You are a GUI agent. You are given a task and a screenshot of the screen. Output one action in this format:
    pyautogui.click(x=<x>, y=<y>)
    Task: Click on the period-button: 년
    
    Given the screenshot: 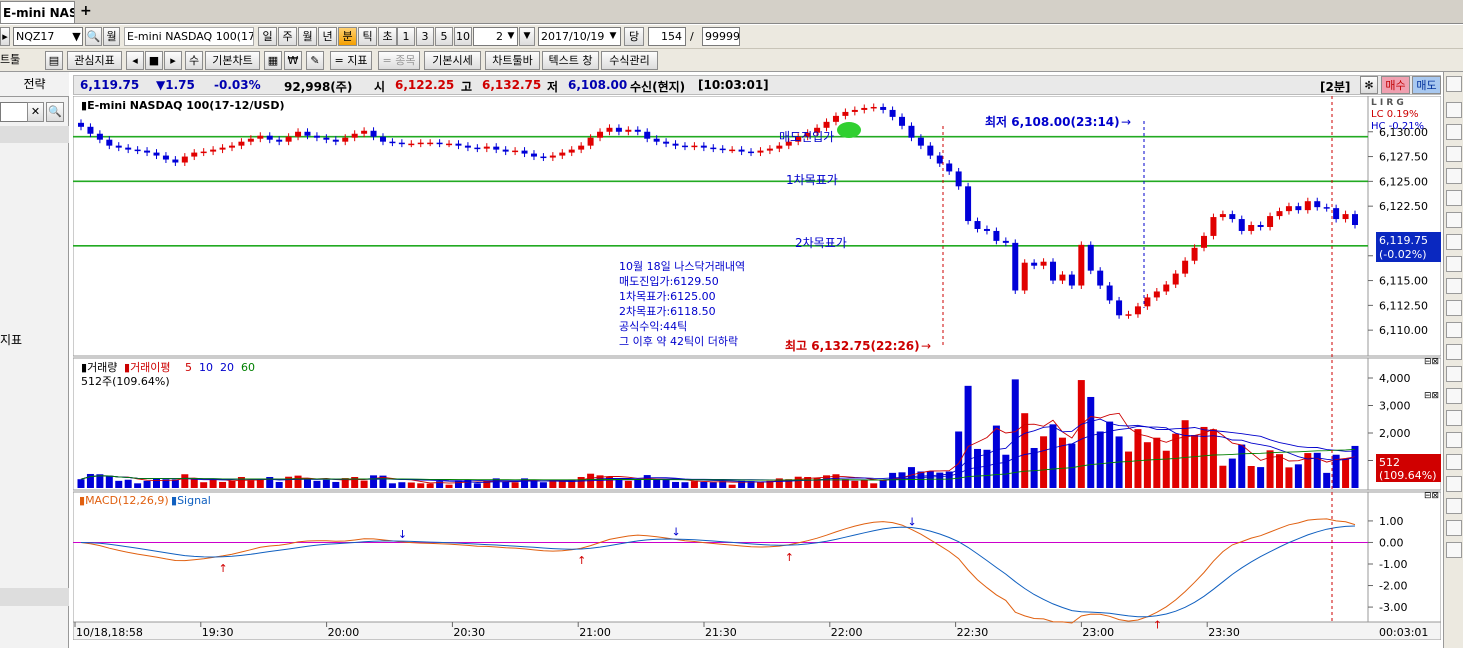 What is the action you would take?
    pyautogui.click(x=327, y=36)
    